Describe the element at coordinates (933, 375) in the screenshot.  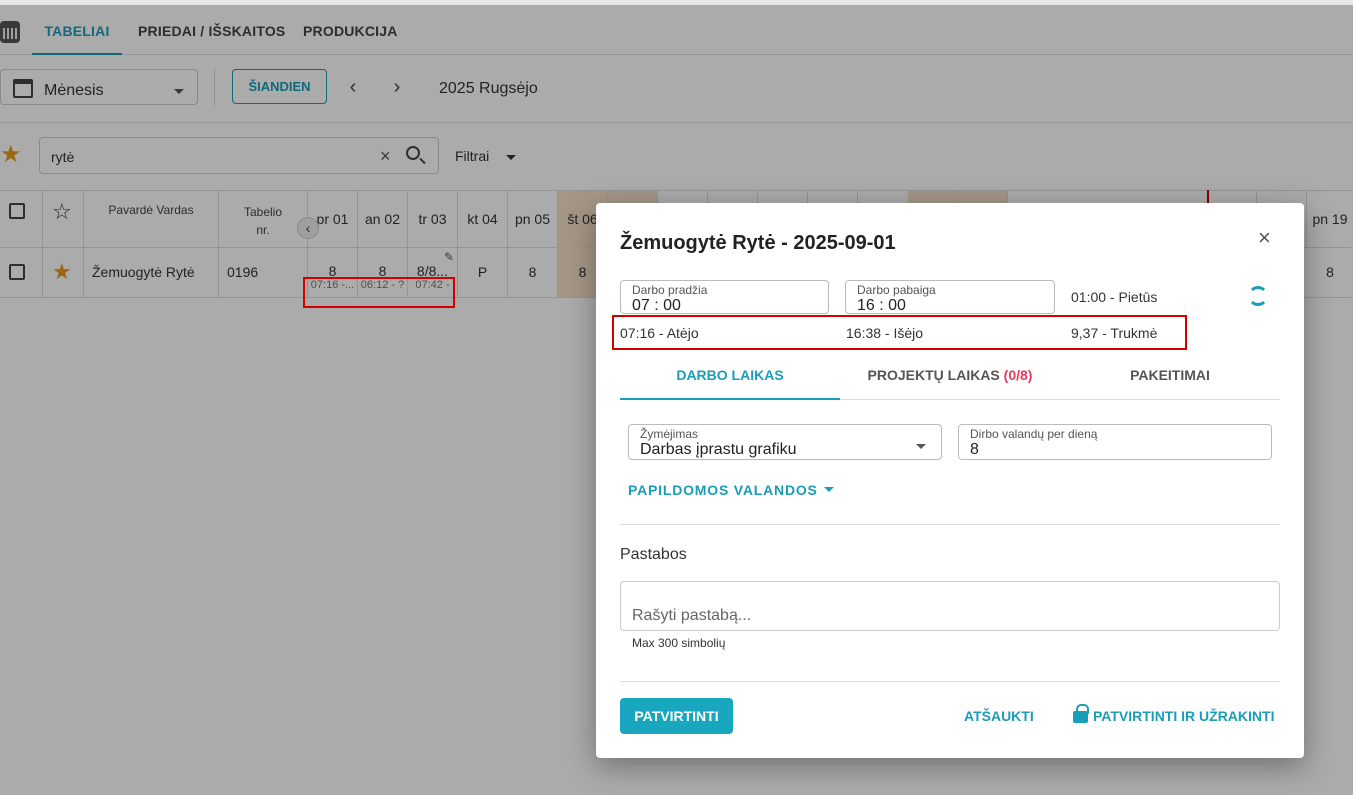
I see `tab-project-time-label: PROJEKTŲ LAIKAS` at that location.